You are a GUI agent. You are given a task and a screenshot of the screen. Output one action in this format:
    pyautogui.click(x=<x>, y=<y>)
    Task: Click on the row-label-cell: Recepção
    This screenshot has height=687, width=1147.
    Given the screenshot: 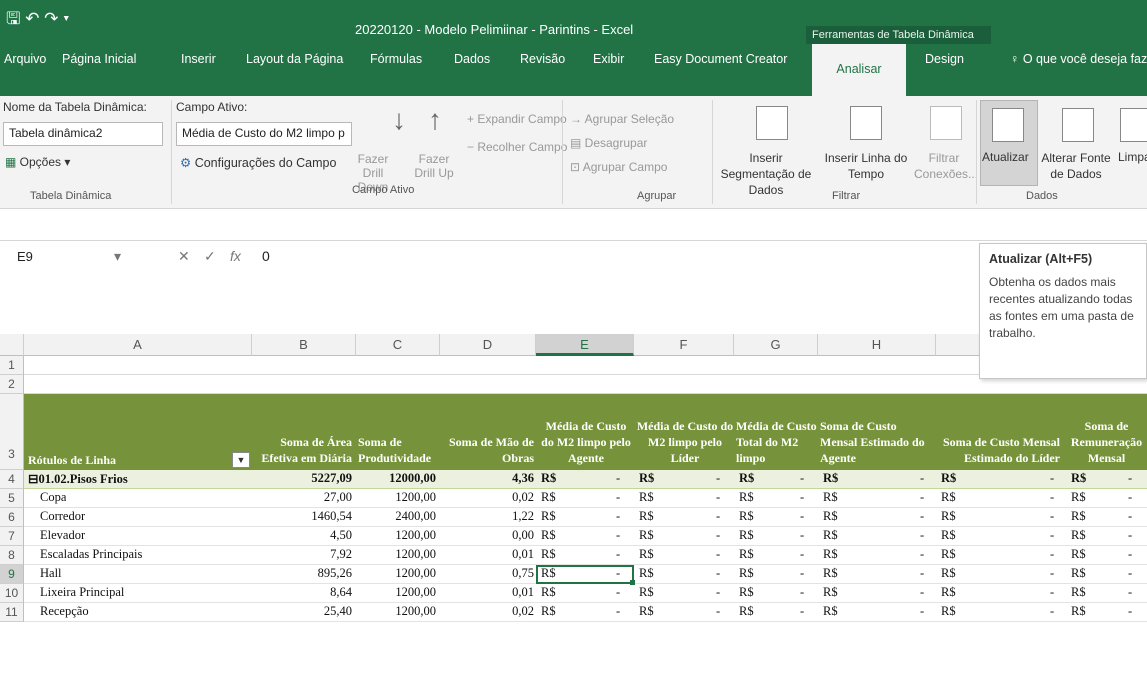 What is the action you would take?
    pyautogui.click(x=64, y=611)
    